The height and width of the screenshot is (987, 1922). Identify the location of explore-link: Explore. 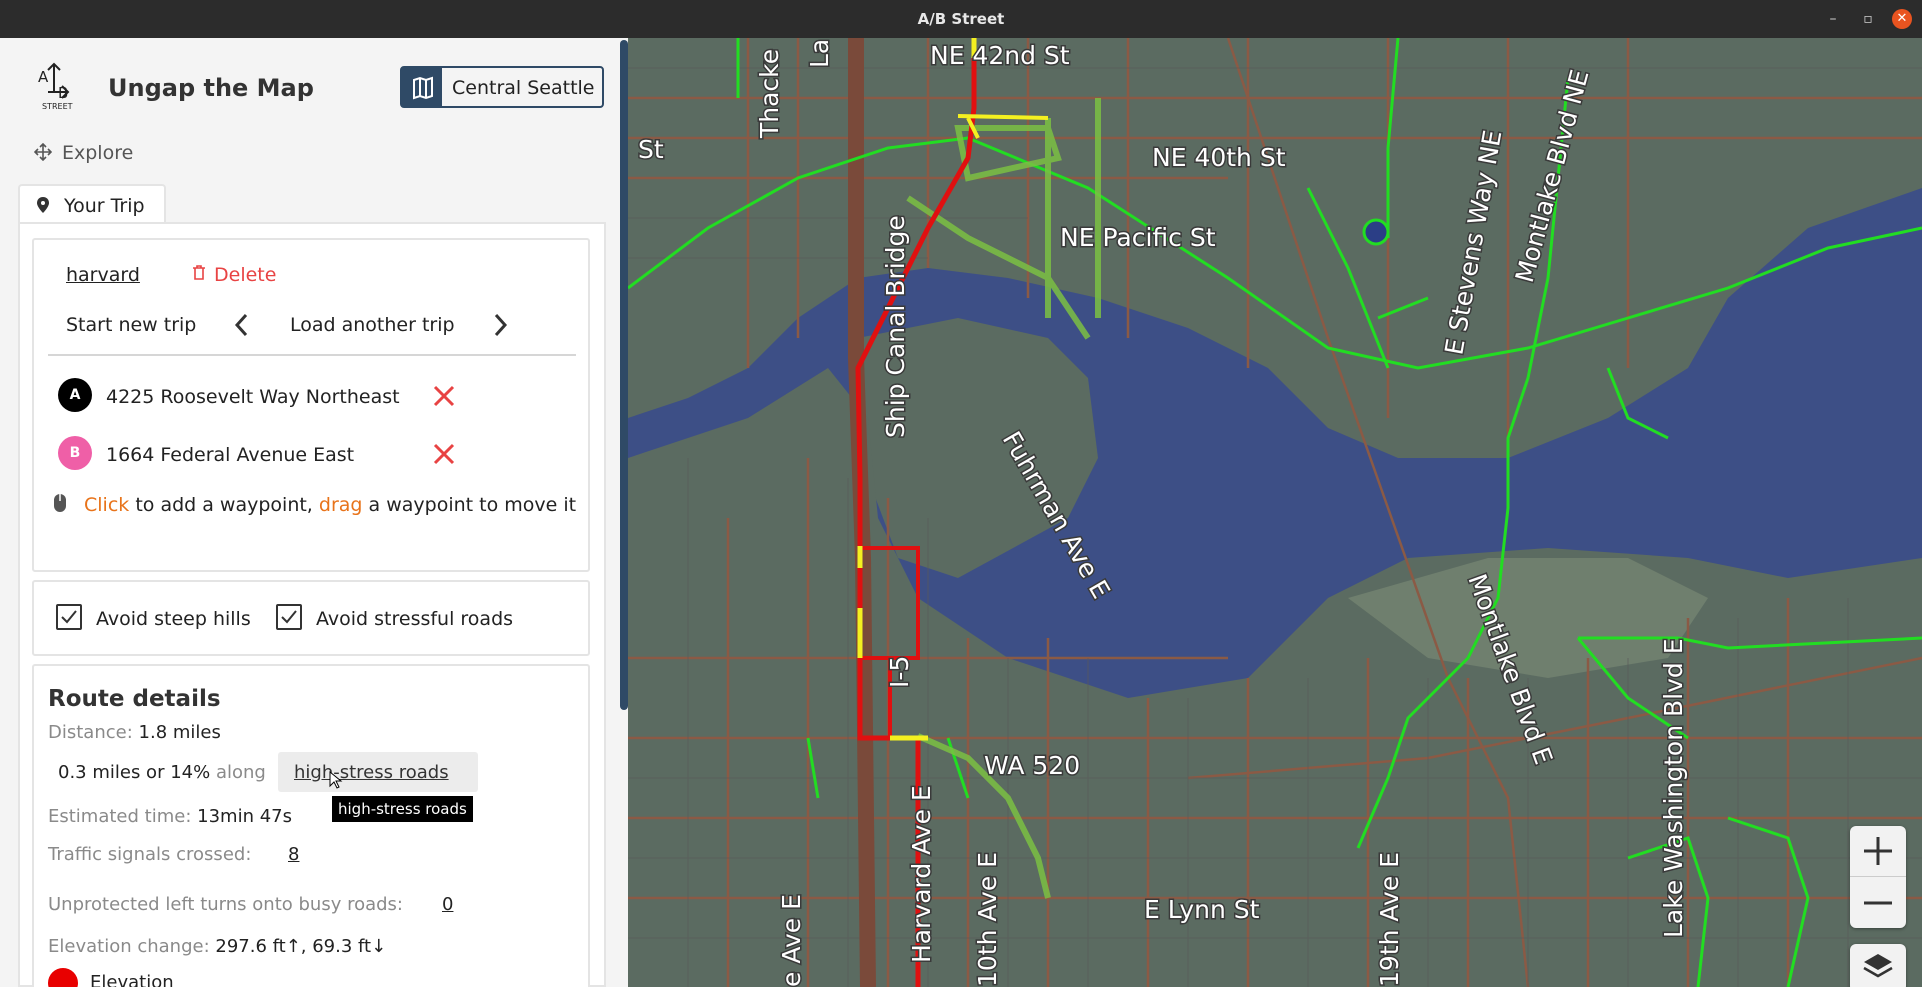
(94, 154).